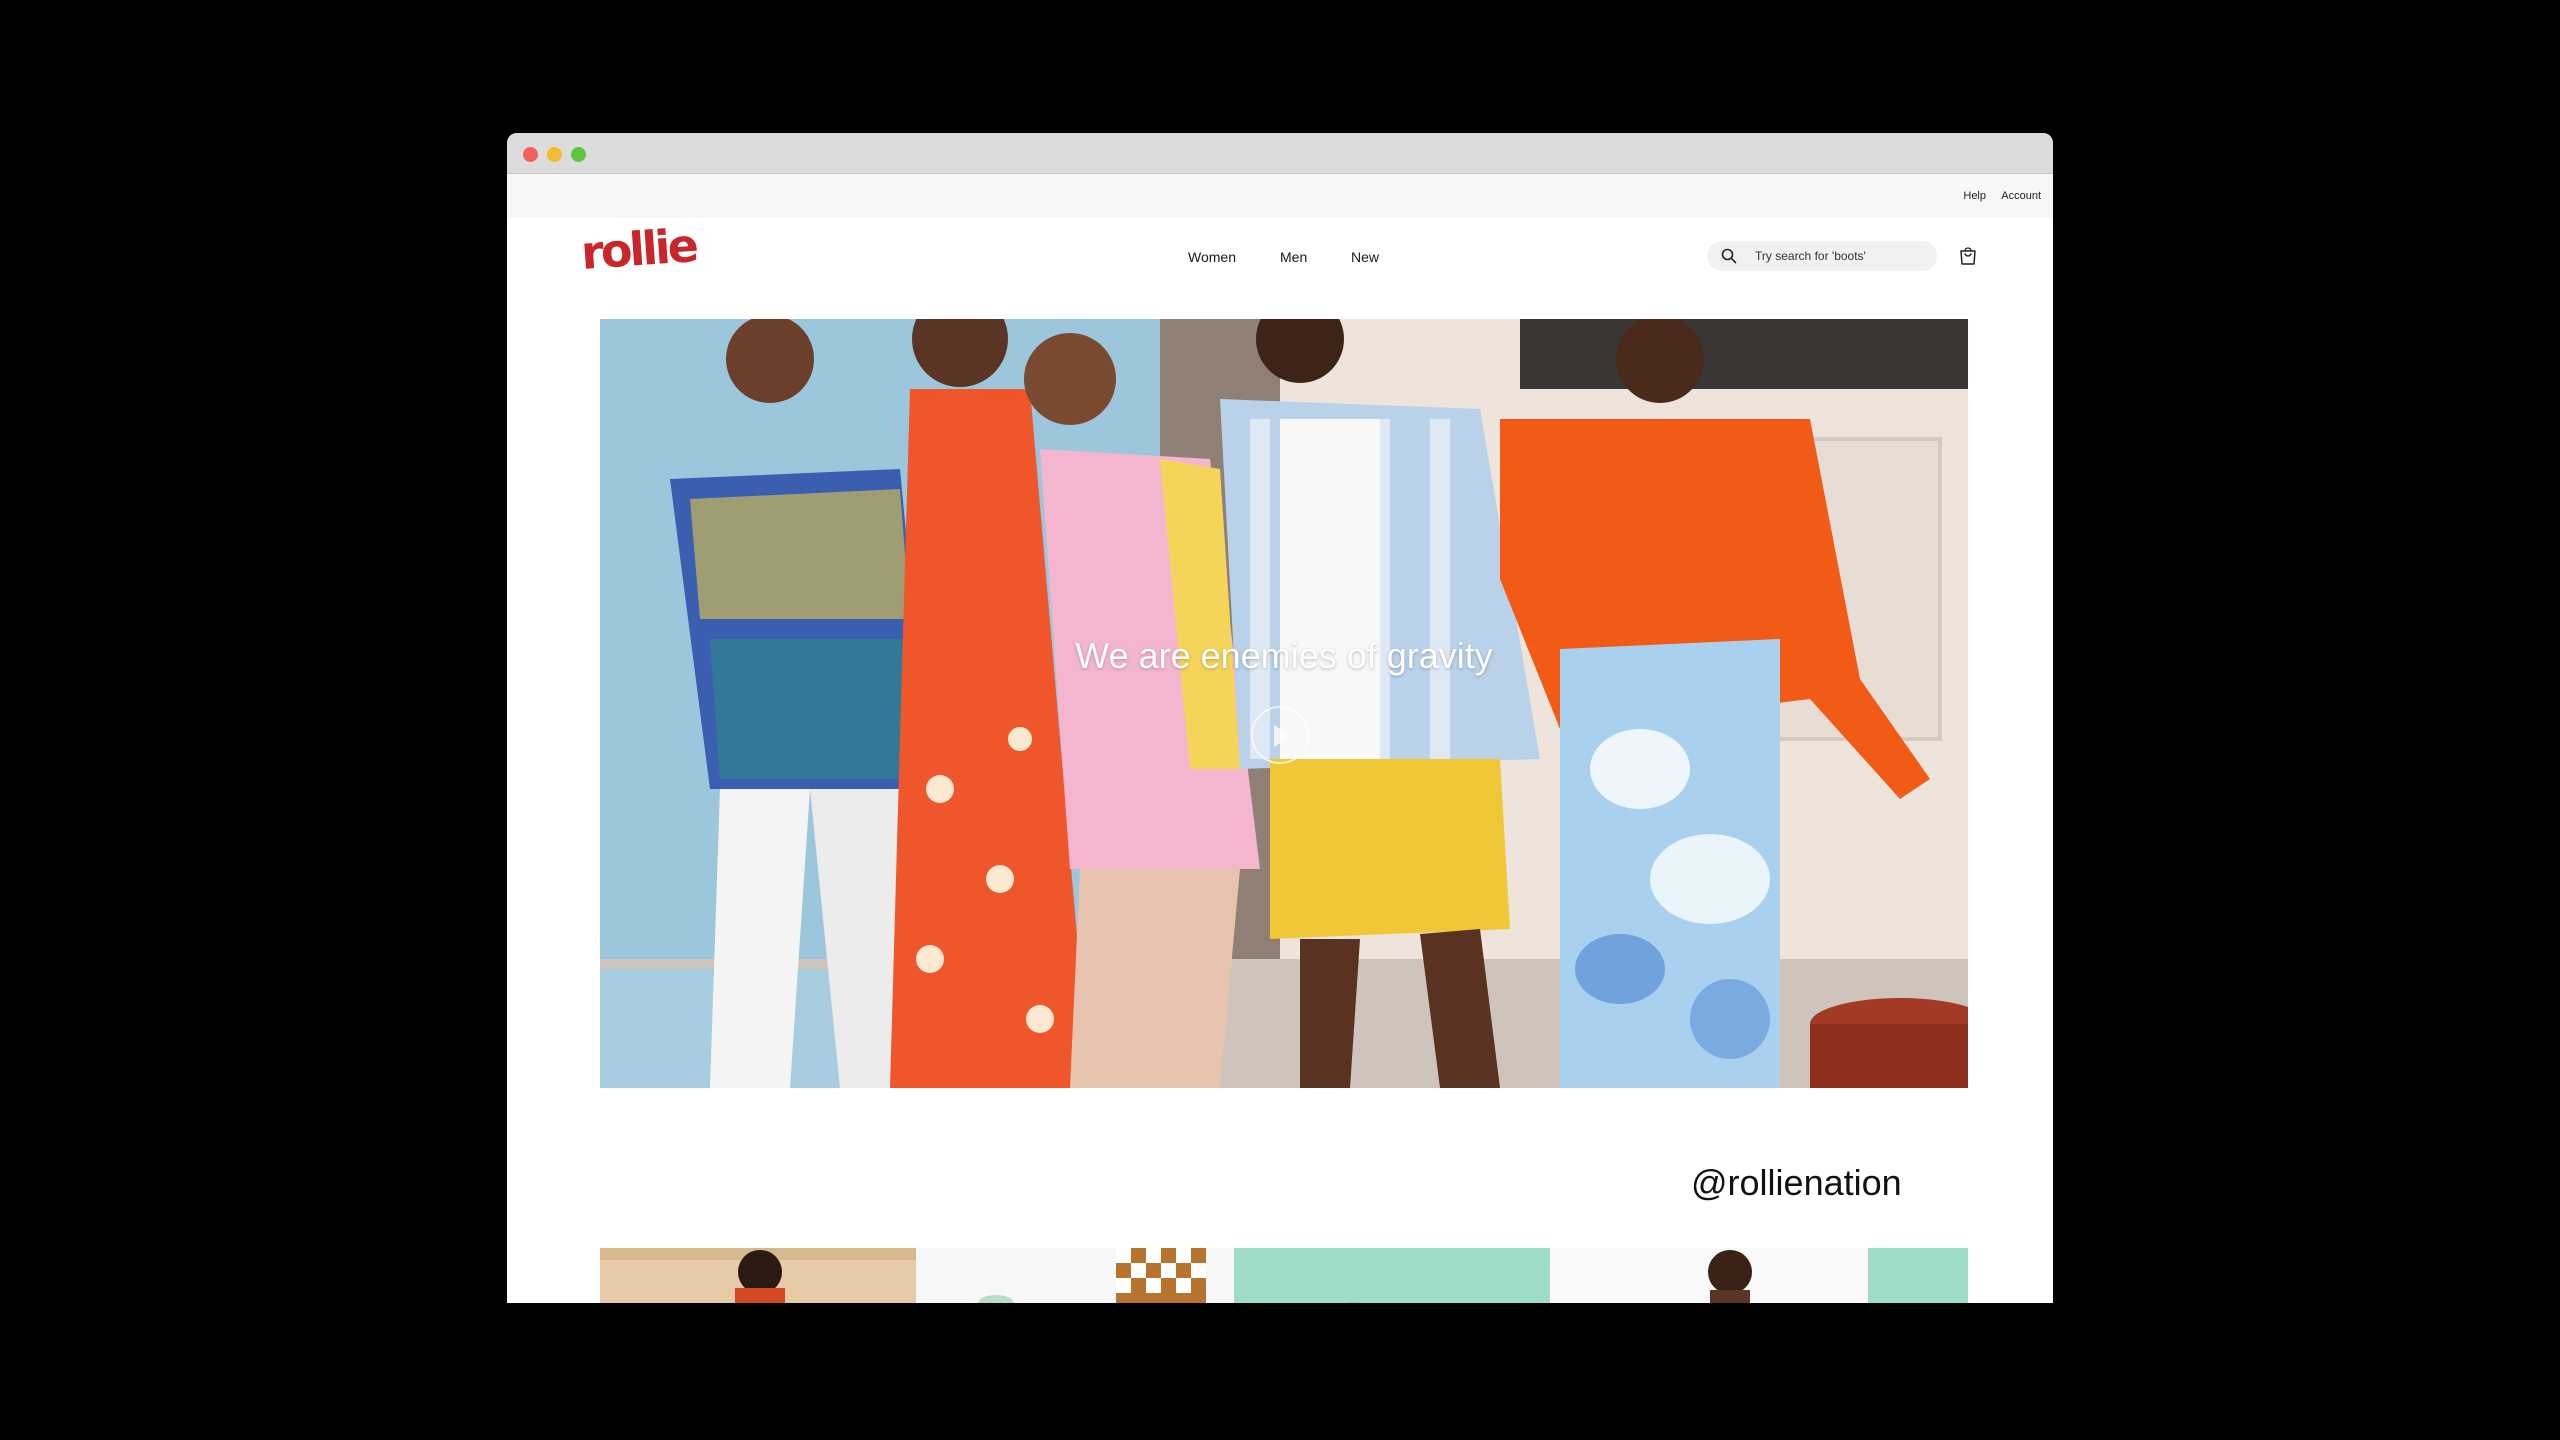 Image resolution: width=2560 pixels, height=1440 pixels. I want to click on nav-women: Women, so click(1212, 257).